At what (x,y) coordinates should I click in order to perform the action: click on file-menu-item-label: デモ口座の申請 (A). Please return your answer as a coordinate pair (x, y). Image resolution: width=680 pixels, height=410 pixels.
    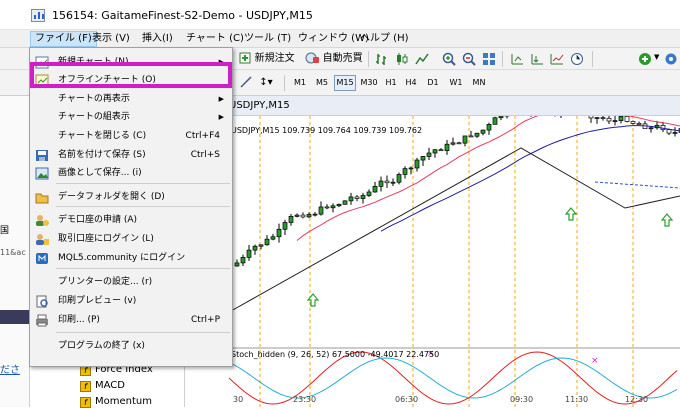
    Looking at the image, I should click on (98, 220).